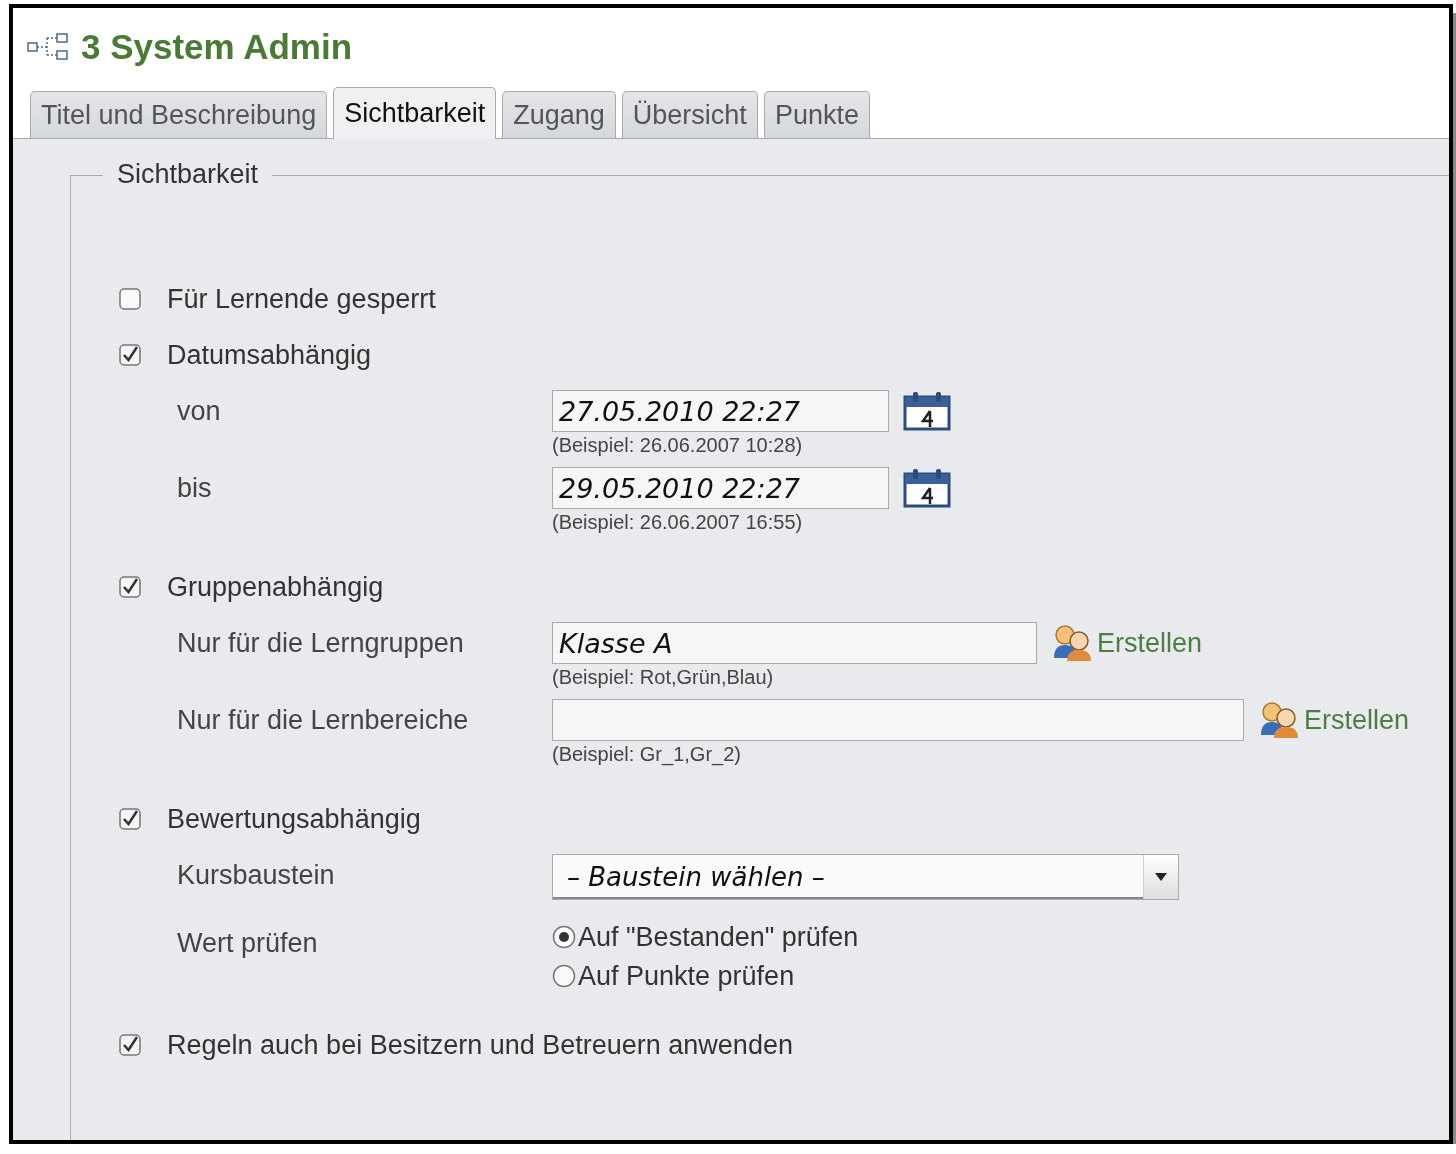  Describe the element at coordinates (48, 47) in the screenshot. I see `tree-icon` at that location.